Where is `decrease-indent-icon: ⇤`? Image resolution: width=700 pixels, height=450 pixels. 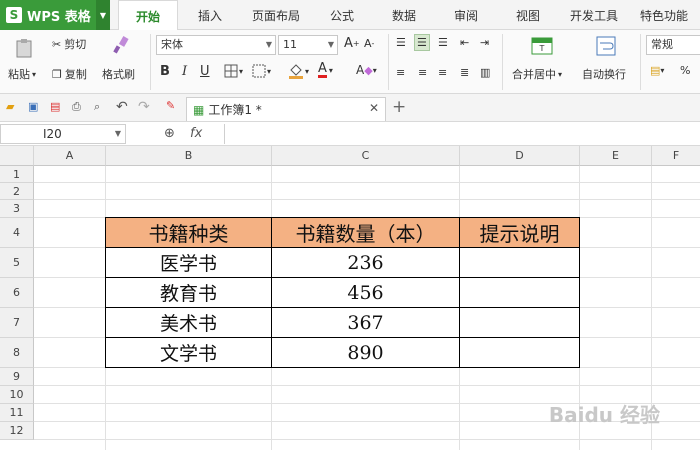
decrease-indent-icon: ⇤ is located at coordinates (464, 42).